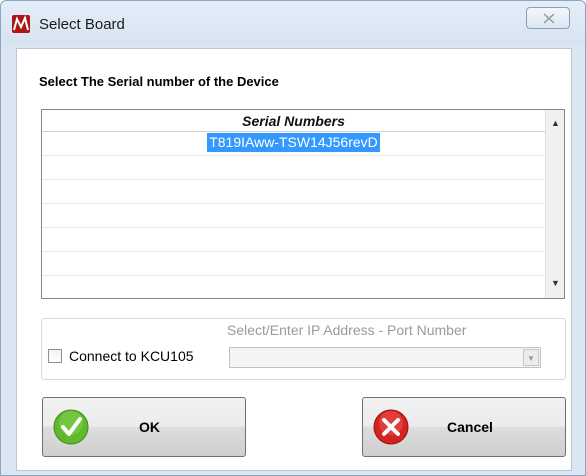 The width and height of the screenshot is (586, 476). Describe the element at coordinates (55, 356) in the screenshot. I see `connect-kcu105-checkbox` at that location.